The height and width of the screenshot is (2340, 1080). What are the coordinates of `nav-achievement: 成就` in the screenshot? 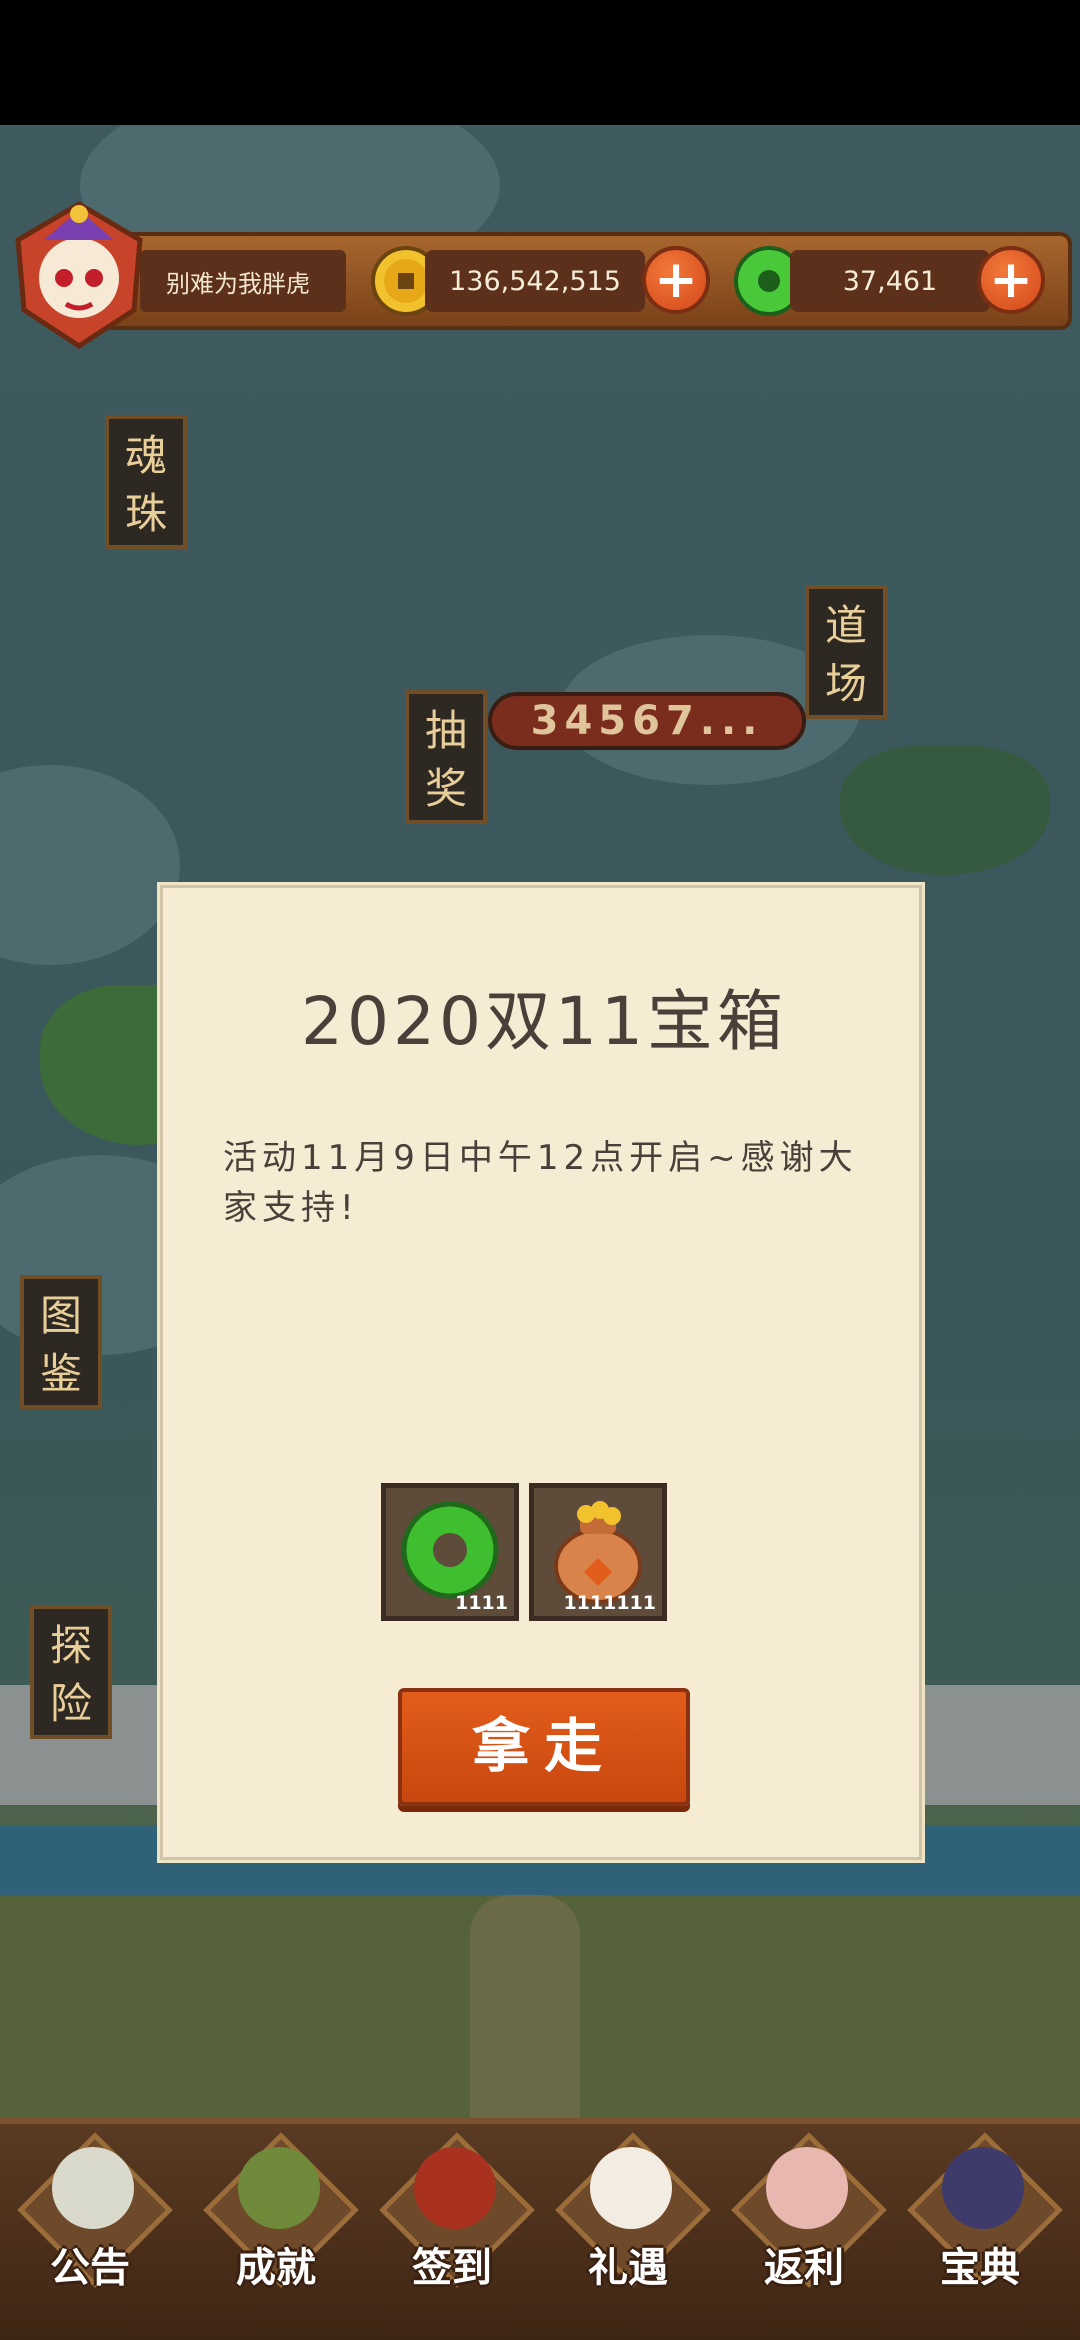 It's located at (277, 2223).